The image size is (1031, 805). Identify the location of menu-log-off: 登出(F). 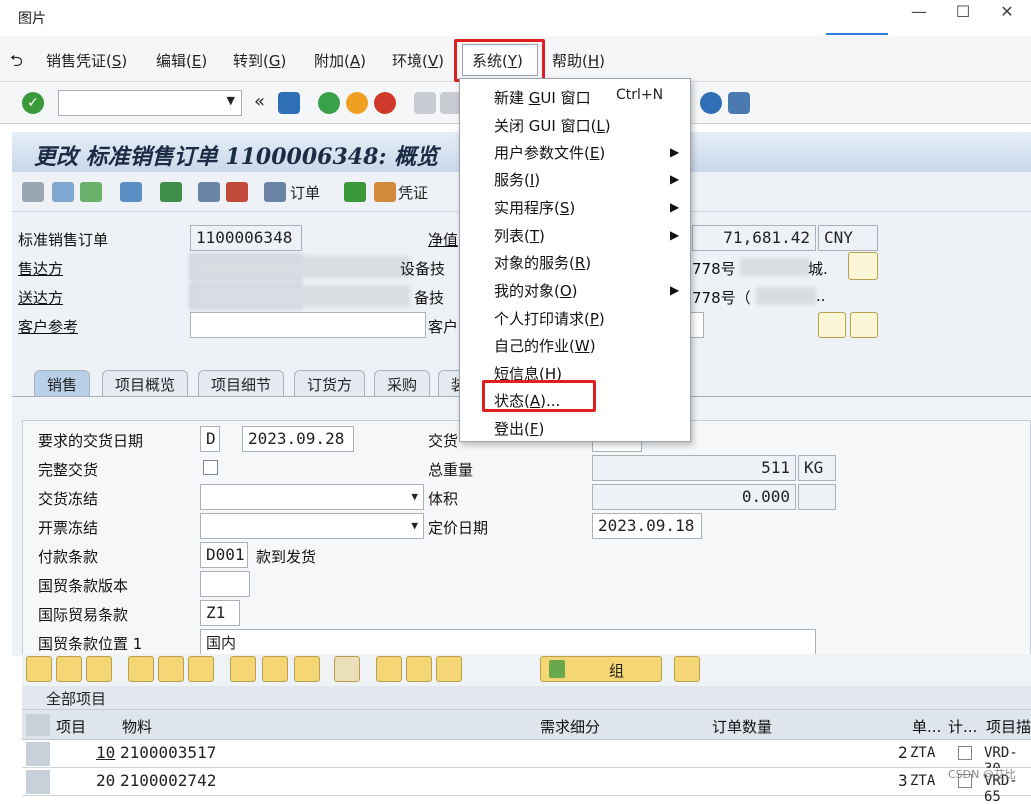
(519, 428).